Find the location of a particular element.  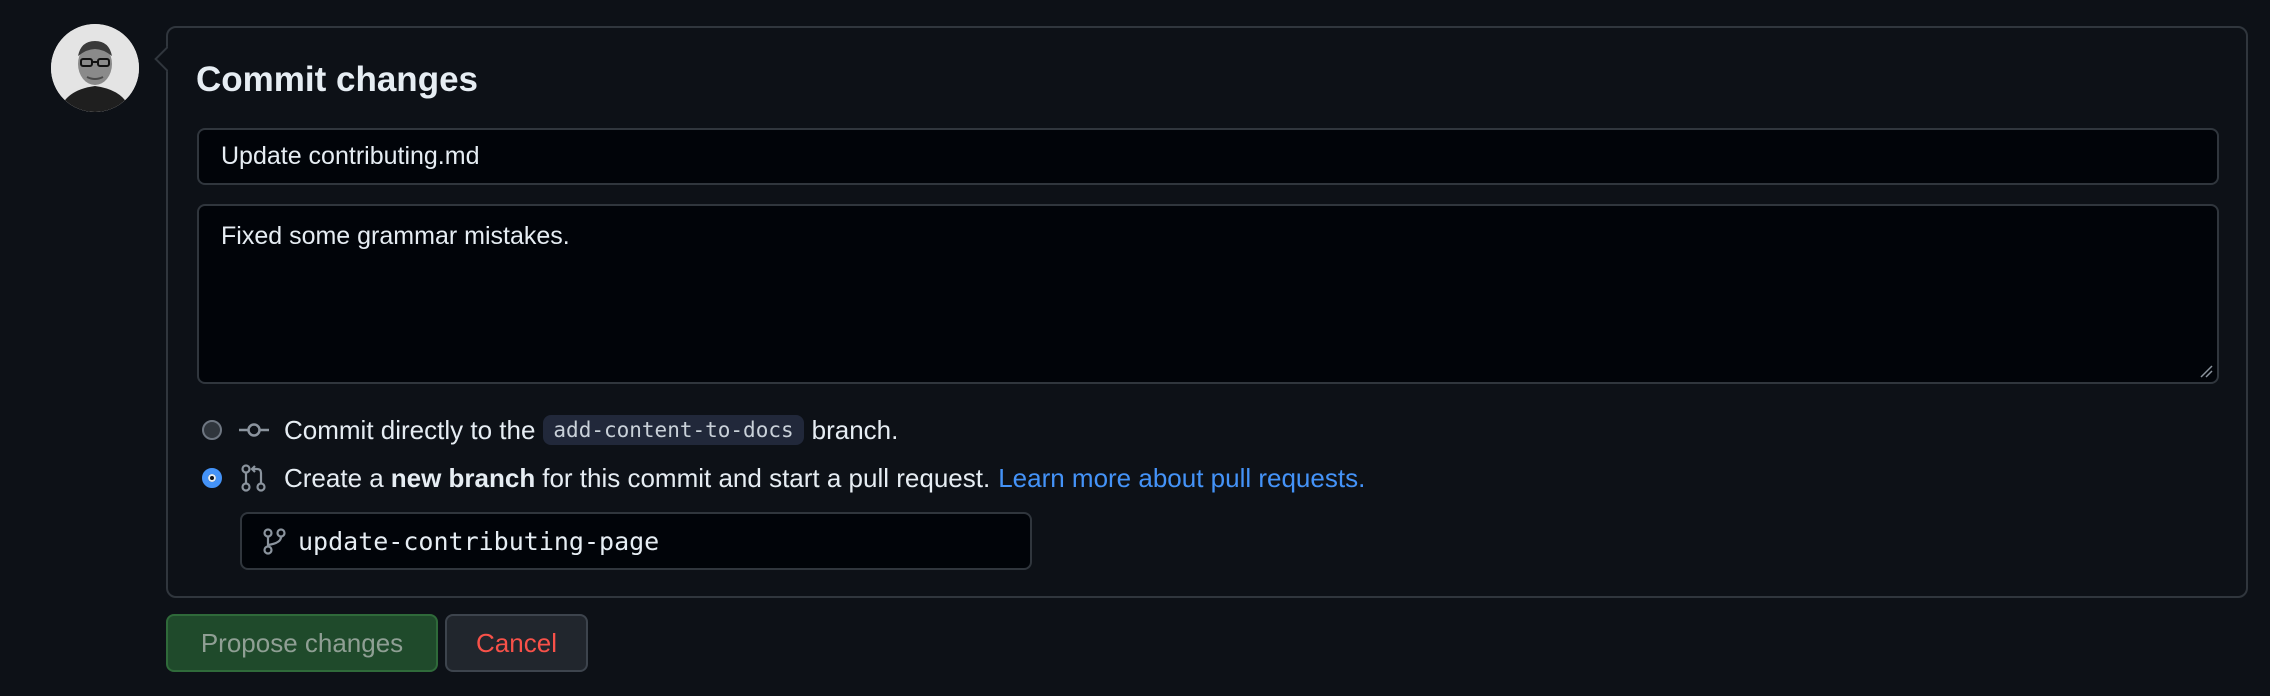

branch-name-value: update-contributing-page is located at coordinates (479, 541).